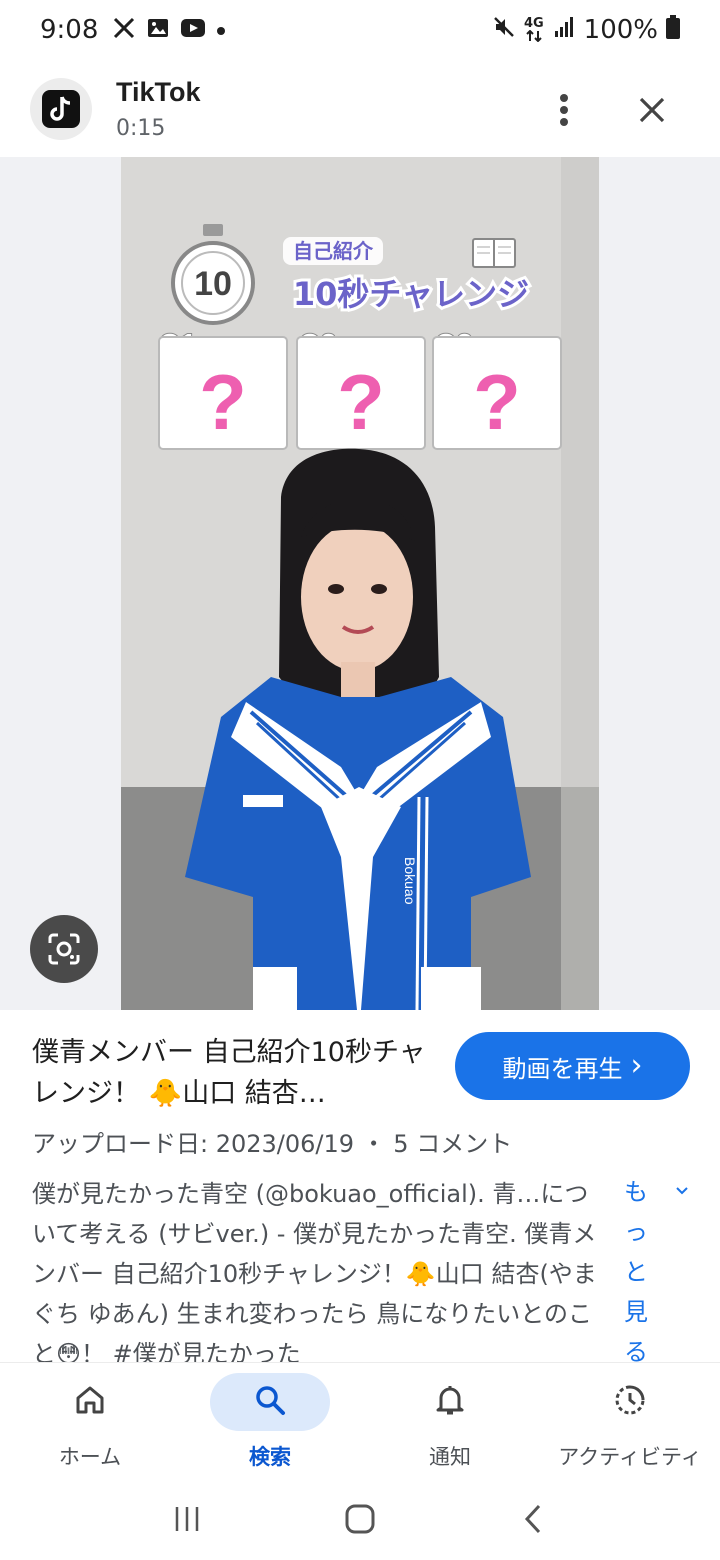 This screenshot has width=720, height=1560. What do you see at coordinates (90, 1403) in the screenshot?
I see `home-icon` at bounding box center [90, 1403].